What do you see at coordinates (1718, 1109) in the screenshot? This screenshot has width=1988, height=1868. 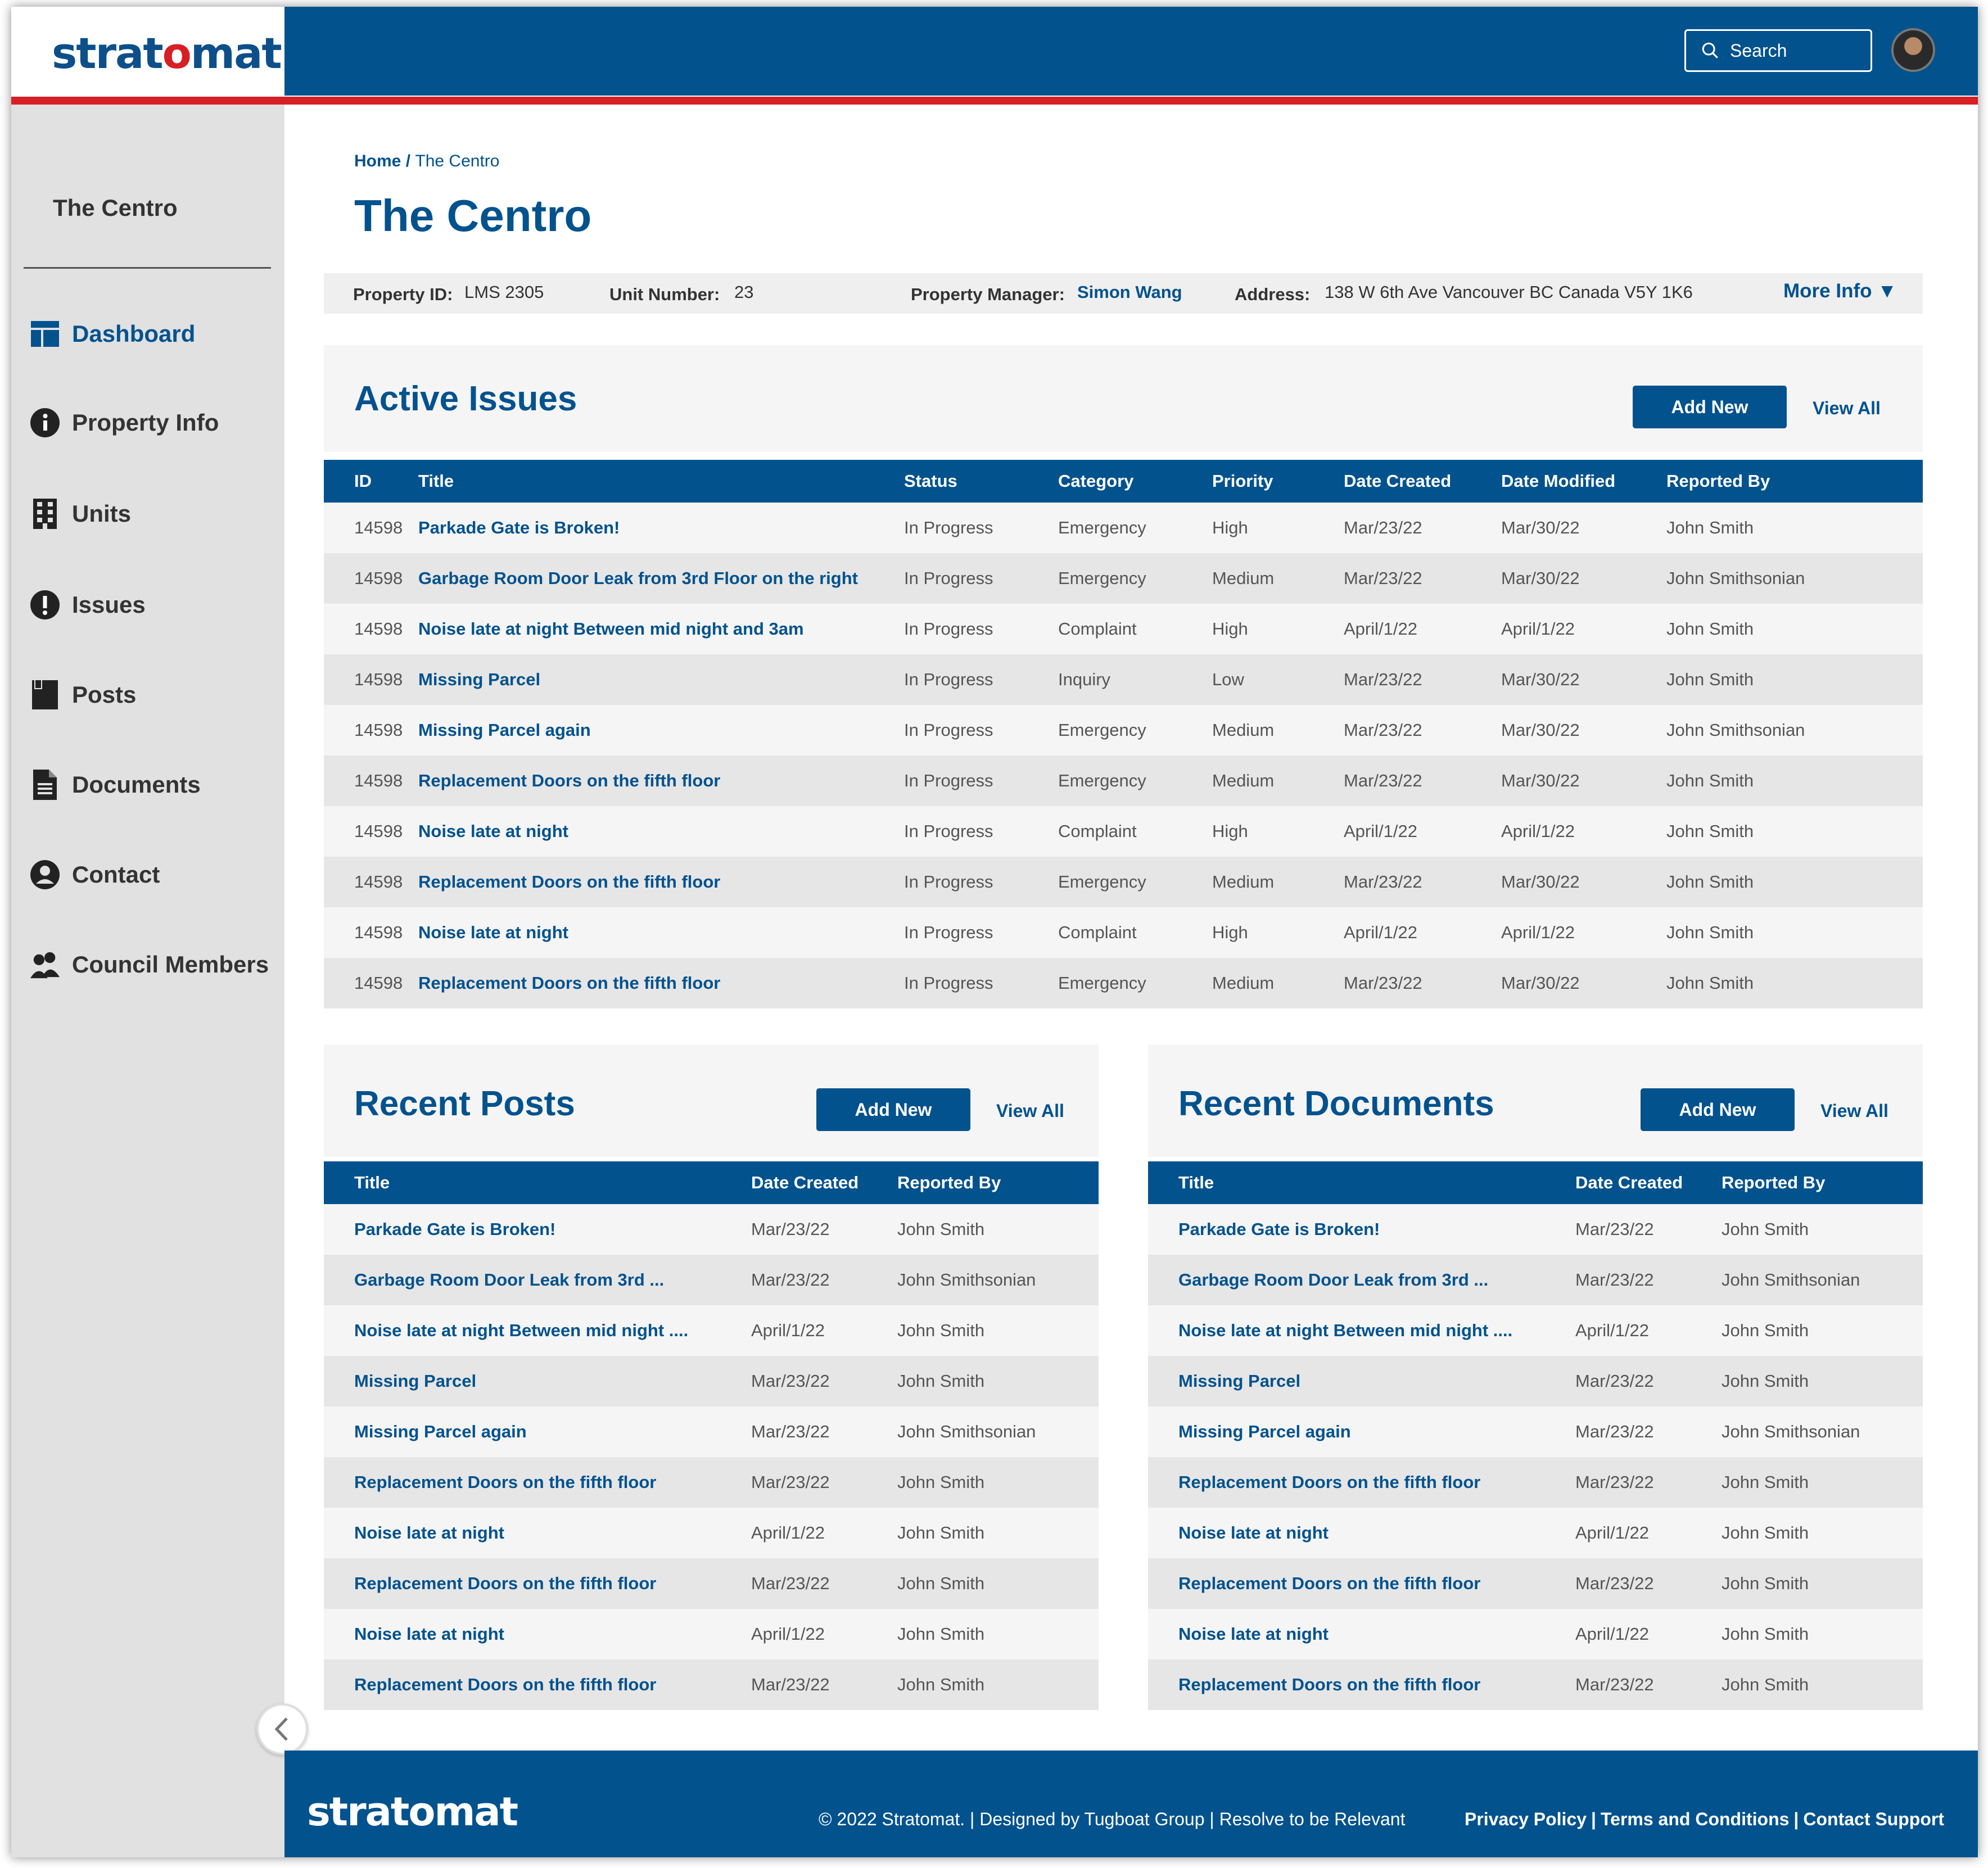 I see `documents-add-new-button: Add New` at bounding box center [1718, 1109].